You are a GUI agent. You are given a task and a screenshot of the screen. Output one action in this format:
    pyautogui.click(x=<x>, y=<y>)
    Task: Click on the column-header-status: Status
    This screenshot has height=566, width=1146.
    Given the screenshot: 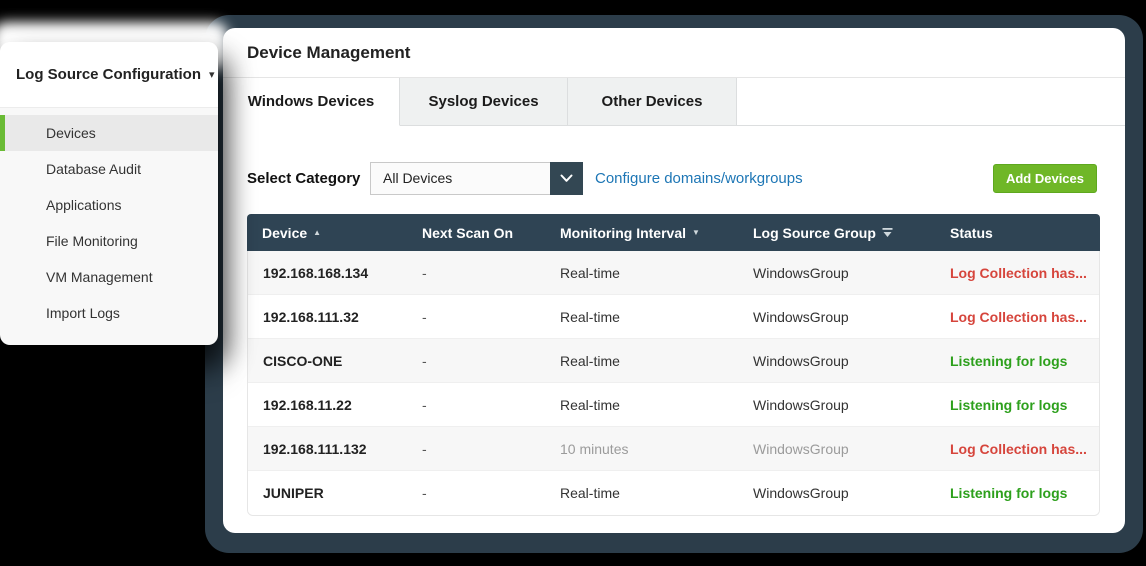 What is the action you would take?
    pyautogui.click(x=1017, y=233)
    